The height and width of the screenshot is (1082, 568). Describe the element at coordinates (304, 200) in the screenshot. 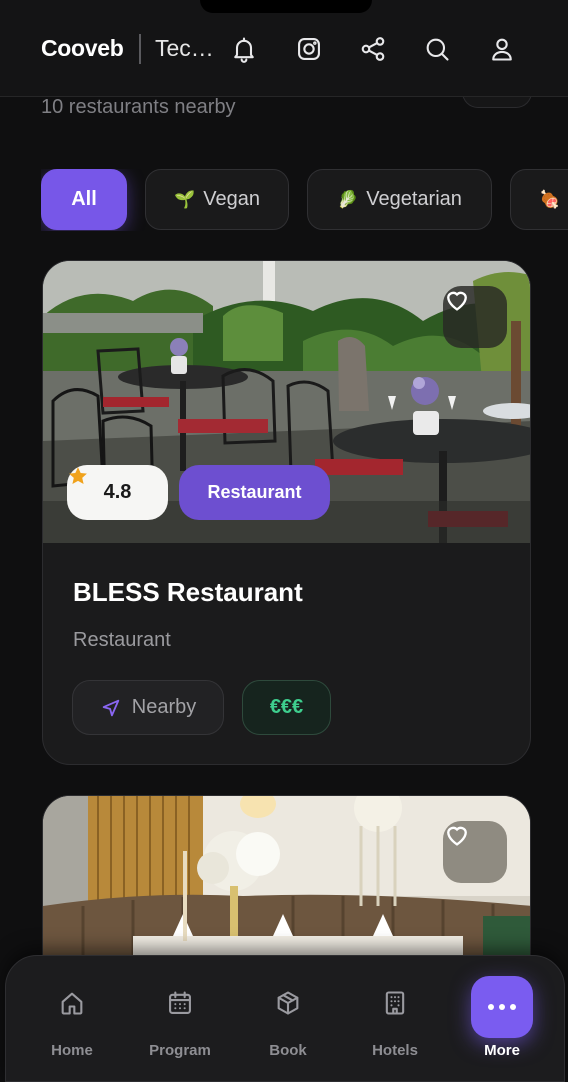

I see `filter-chips: All 🌱 Vegan 🥬 Vegetarian 🍖` at that location.